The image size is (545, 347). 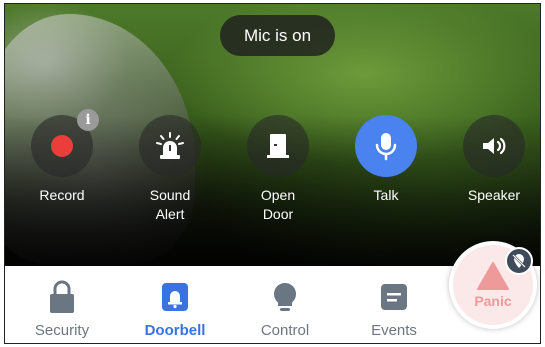 What do you see at coordinates (62, 146) in the screenshot?
I see `record-icon` at bounding box center [62, 146].